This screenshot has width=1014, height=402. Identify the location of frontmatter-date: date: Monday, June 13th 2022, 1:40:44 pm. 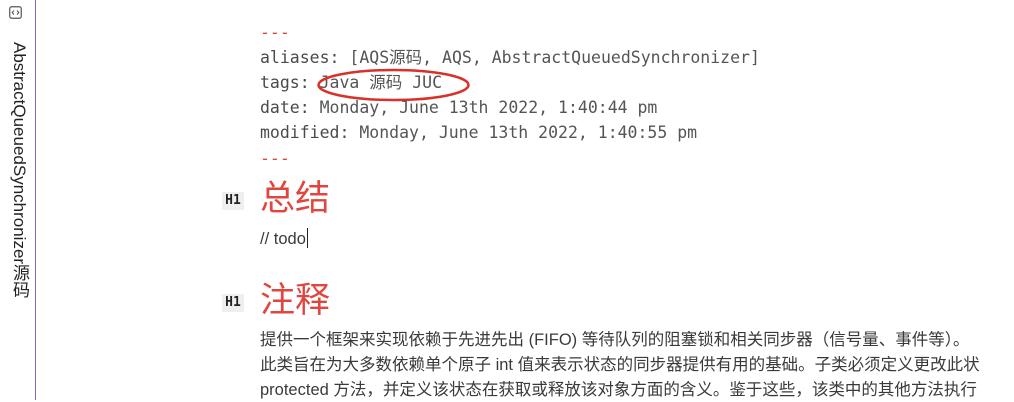
(458, 107).